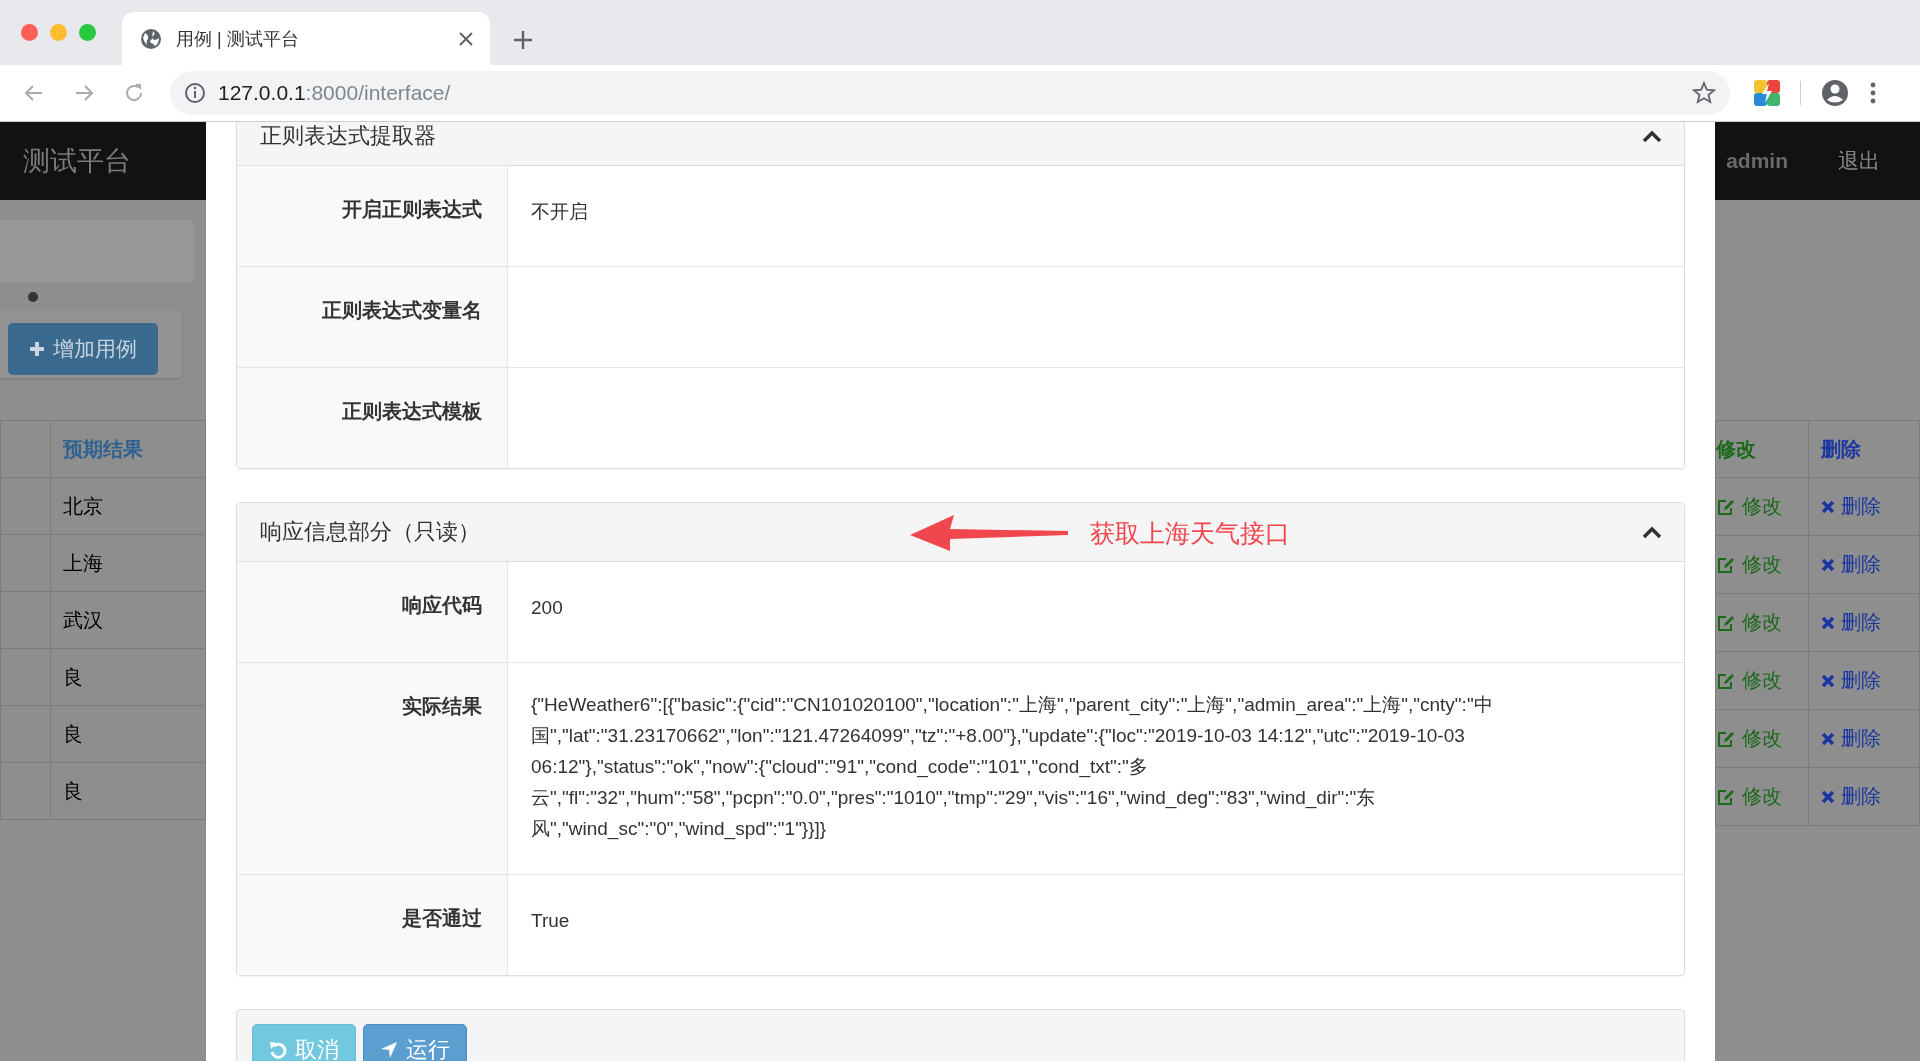 This screenshot has height=1061, width=1920. Describe the element at coordinates (304, 1042) in the screenshot. I see `cancel-button: 取消` at that location.